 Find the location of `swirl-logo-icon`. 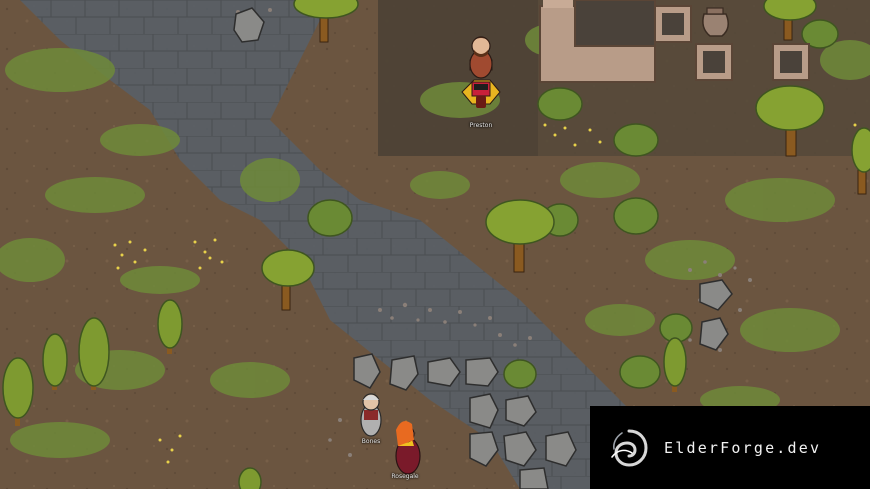

swirl-logo-icon is located at coordinates (629, 448).